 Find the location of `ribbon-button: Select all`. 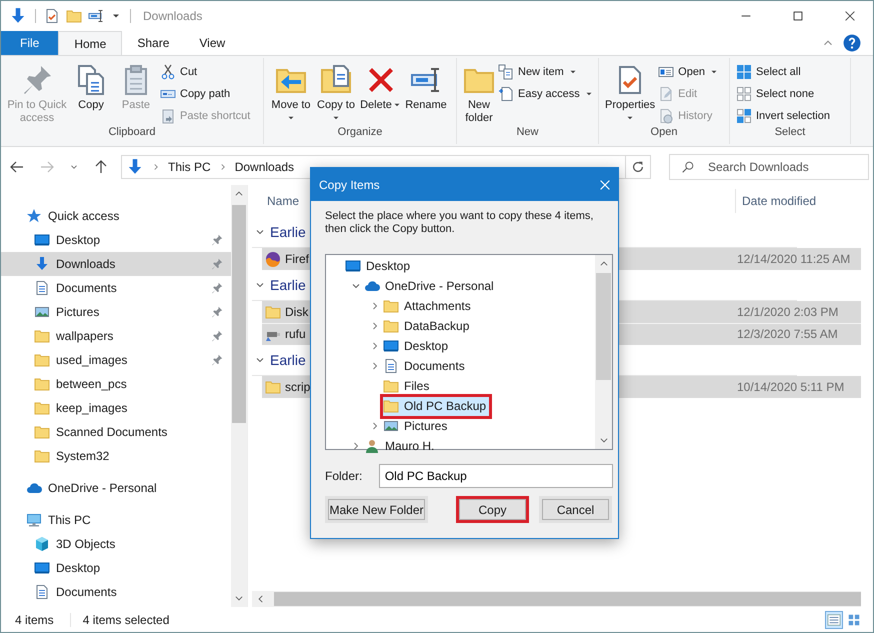

ribbon-button: Select all is located at coordinates (785, 72).